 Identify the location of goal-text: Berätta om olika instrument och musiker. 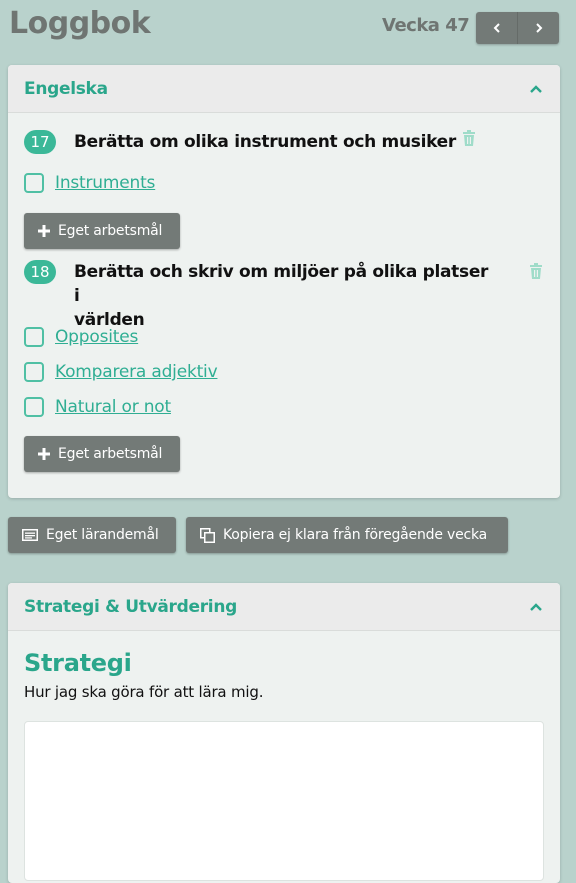
(275, 142).